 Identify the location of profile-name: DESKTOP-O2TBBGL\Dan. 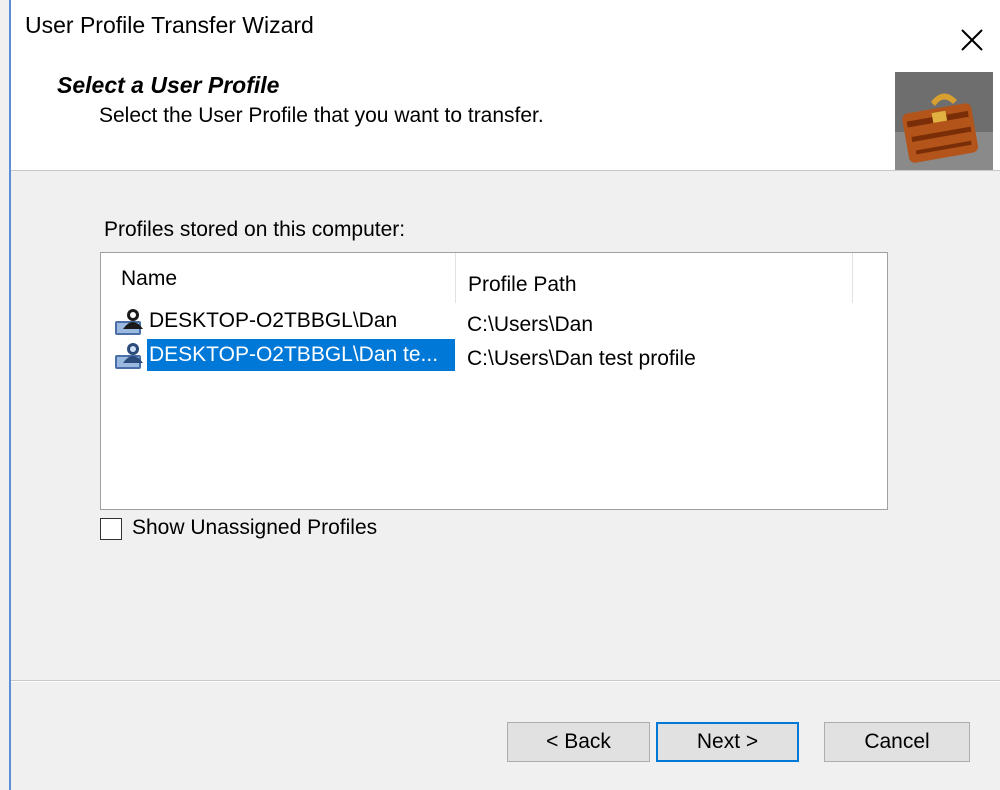
(273, 320).